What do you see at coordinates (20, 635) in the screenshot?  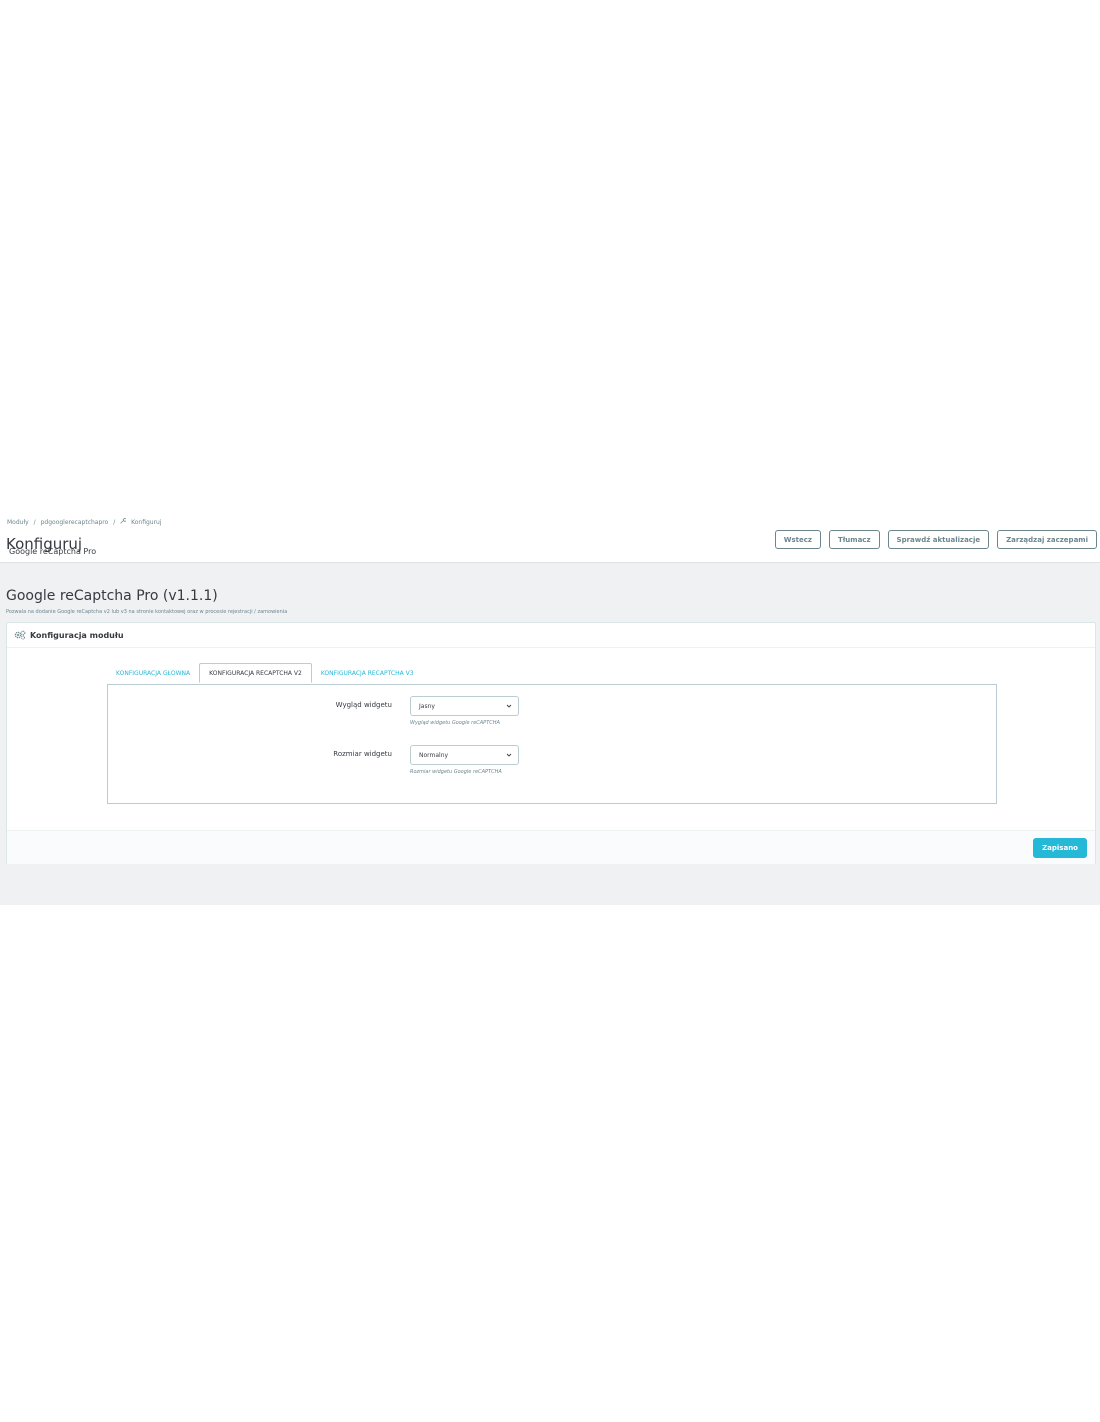 I see `cogs-icon` at bounding box center [20, 635].